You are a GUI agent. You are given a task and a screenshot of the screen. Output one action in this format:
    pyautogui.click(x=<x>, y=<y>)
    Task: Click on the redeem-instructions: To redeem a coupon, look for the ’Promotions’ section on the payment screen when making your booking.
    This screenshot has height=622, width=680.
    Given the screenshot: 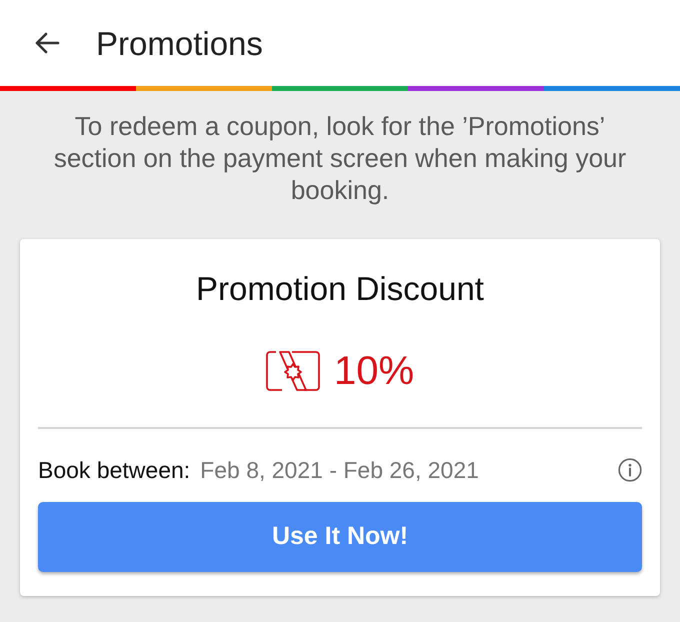 What is the action you would take?
    pyautogui.click(x=340, y=158)
    